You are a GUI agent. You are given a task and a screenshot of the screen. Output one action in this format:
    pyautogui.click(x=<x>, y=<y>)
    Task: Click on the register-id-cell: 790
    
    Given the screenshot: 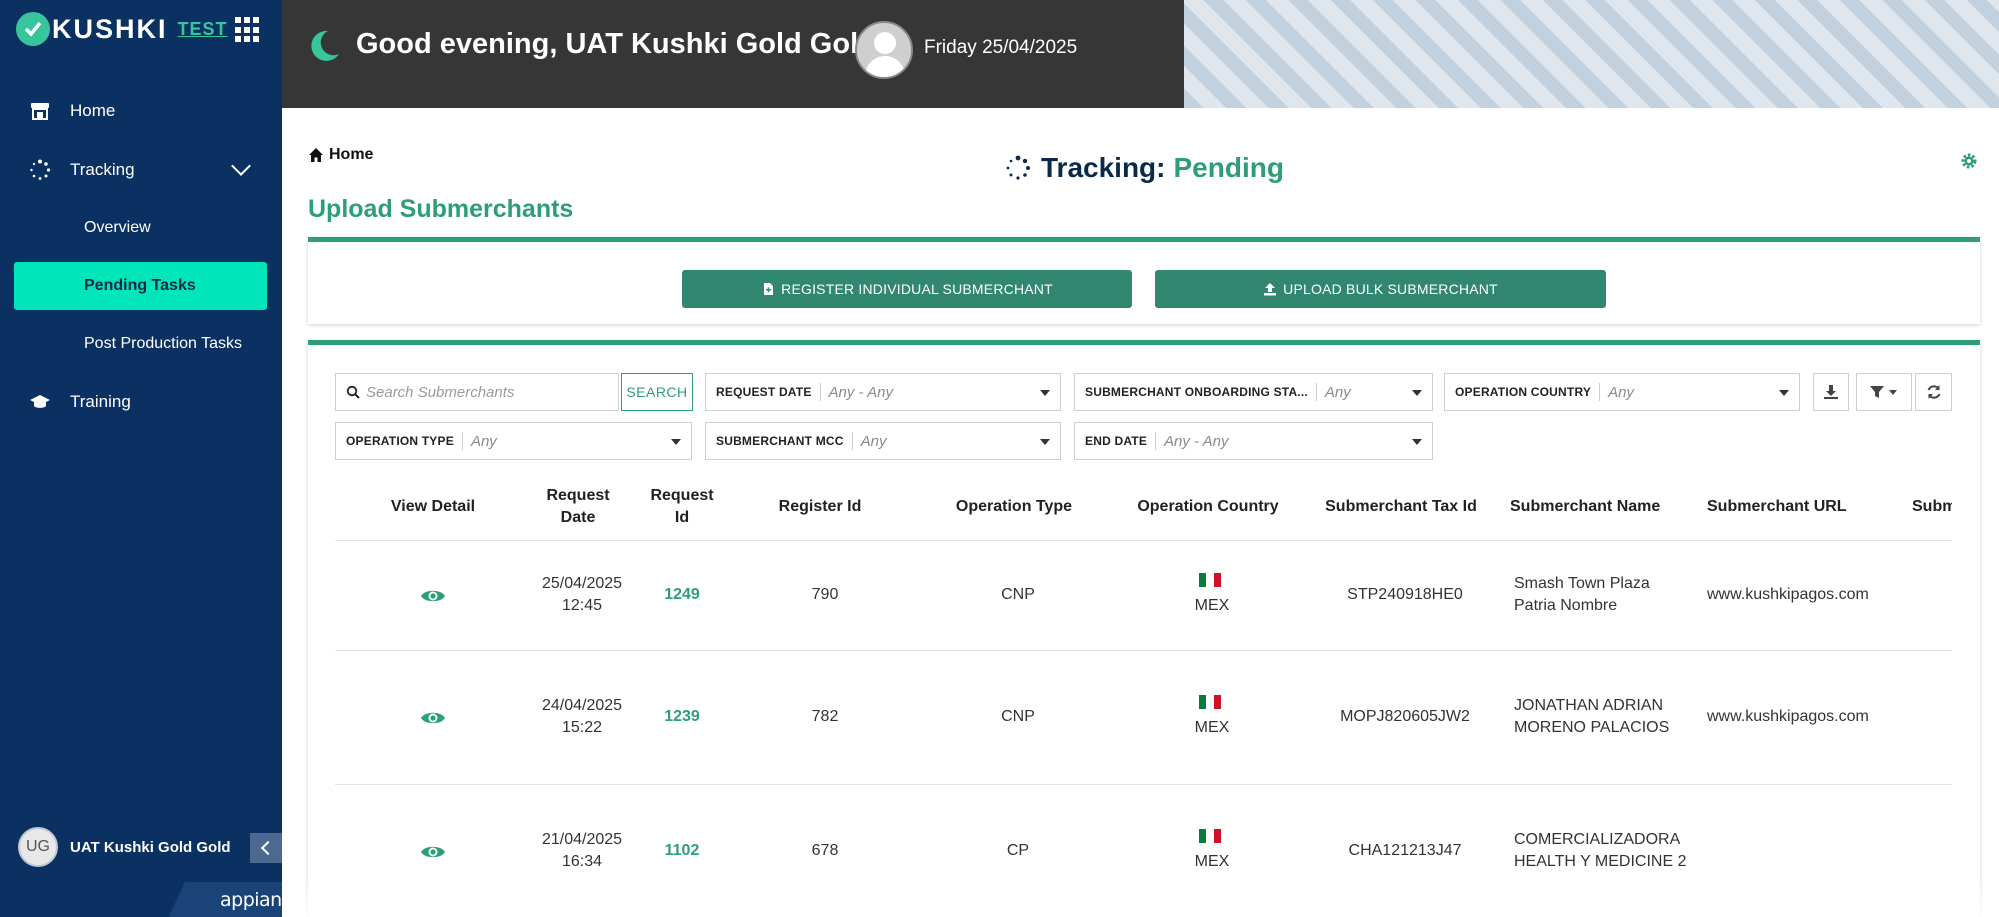 What is the action you would take?
    pyautogui.click(x=825, y=594)
    